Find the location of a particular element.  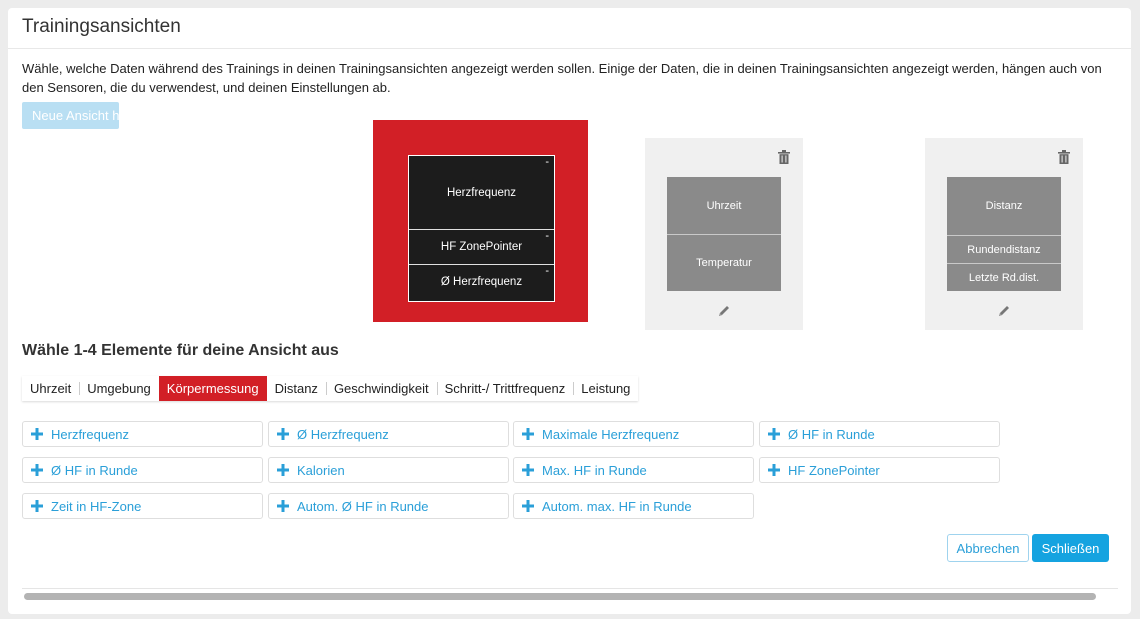

tab-distanz: Distanz is located at coordinates (296, 388).